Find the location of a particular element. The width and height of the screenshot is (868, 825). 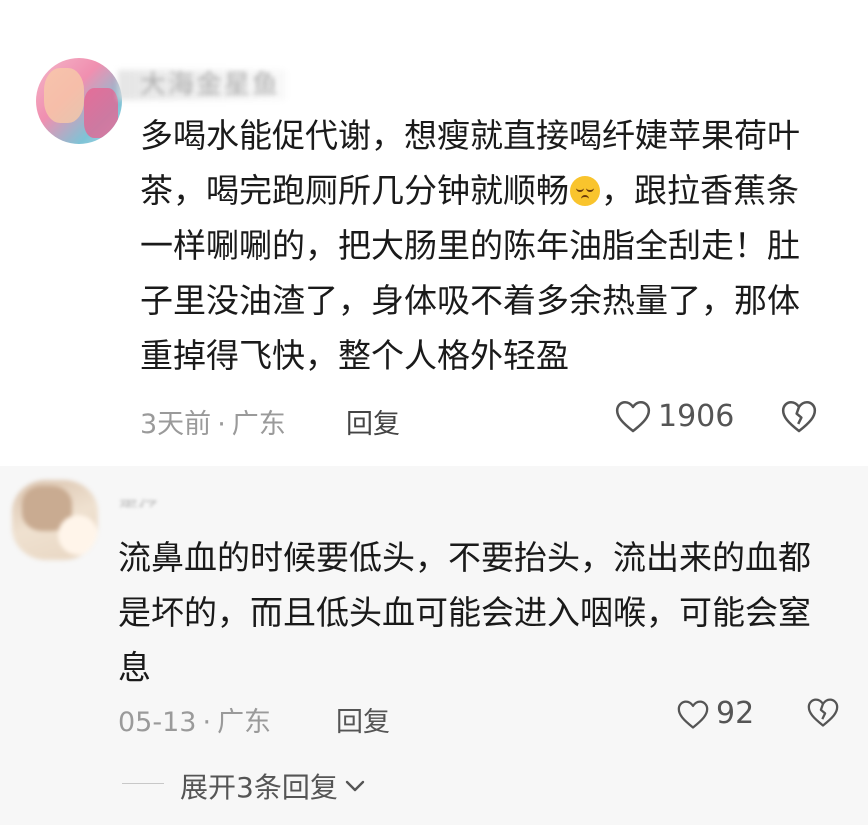

like-count: 1906 is located at coordinates (696, 416).